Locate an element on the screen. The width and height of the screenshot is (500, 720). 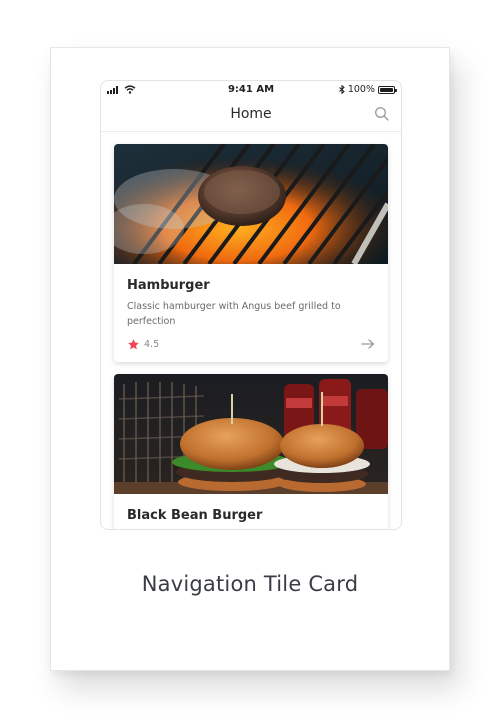
caption: Navigation Tile Card is located at coordinates (250, 584).